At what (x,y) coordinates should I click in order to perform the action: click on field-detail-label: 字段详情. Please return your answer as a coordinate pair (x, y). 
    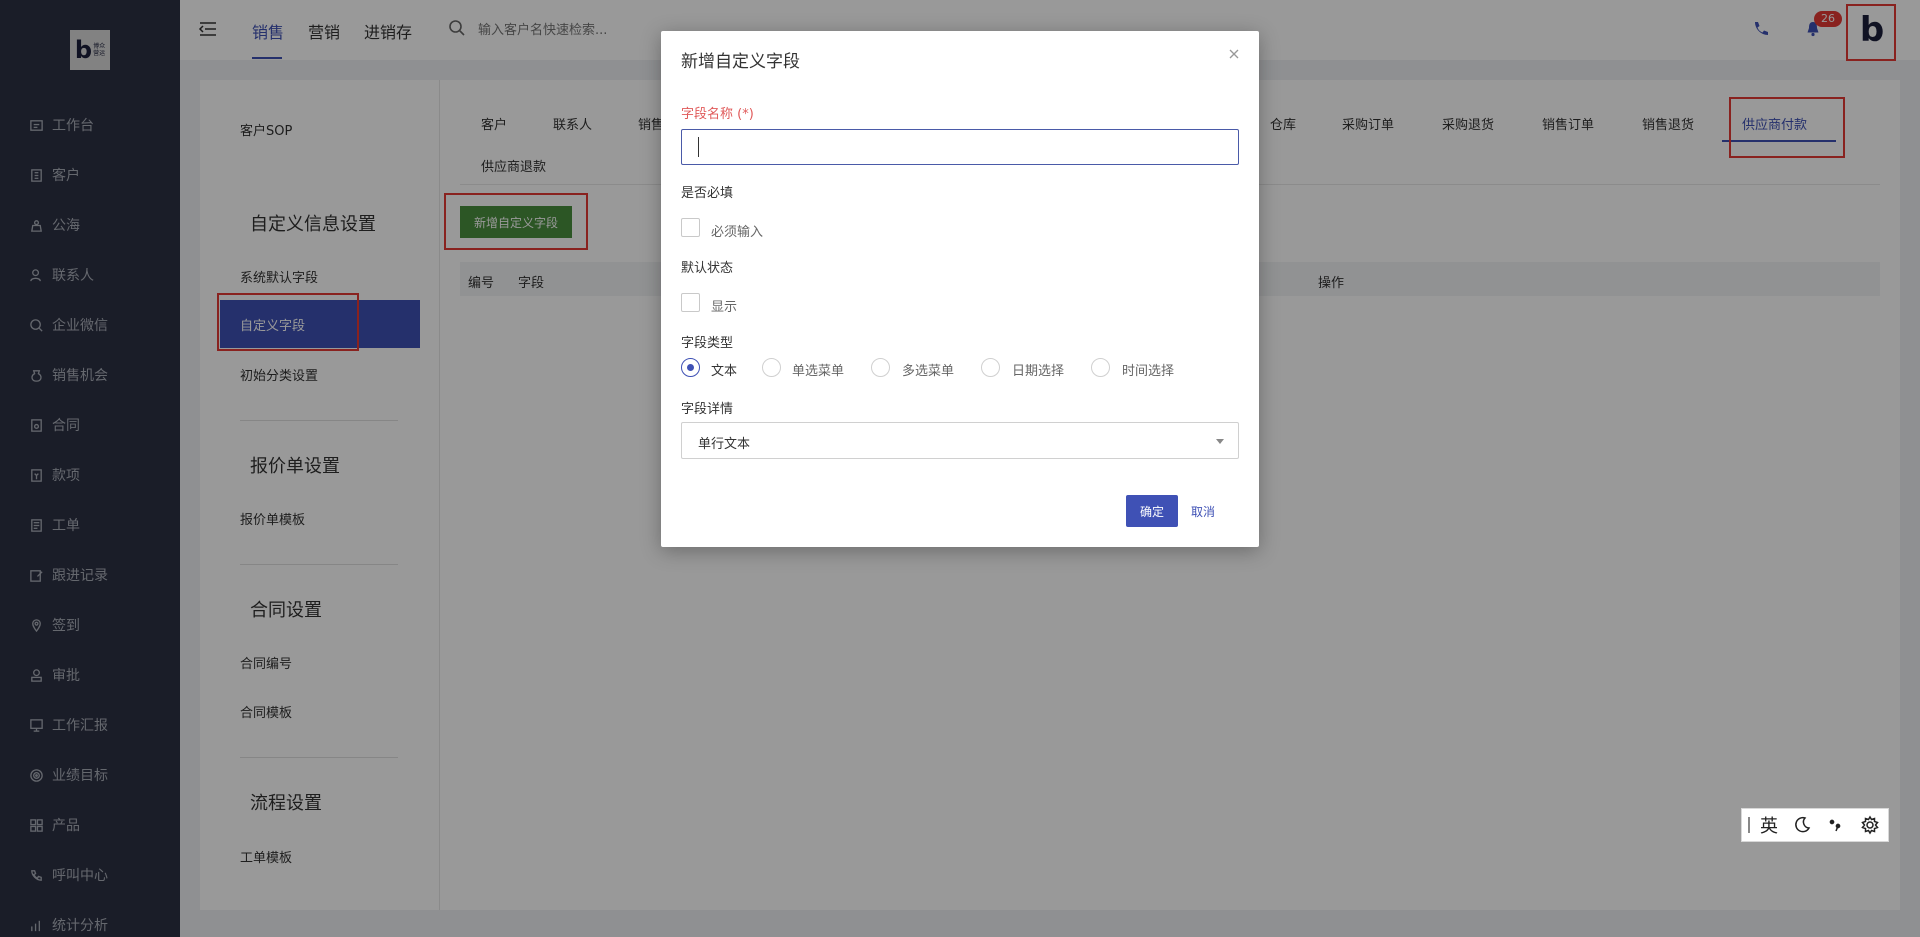
    Looking at the image, I should click on (707, 409).